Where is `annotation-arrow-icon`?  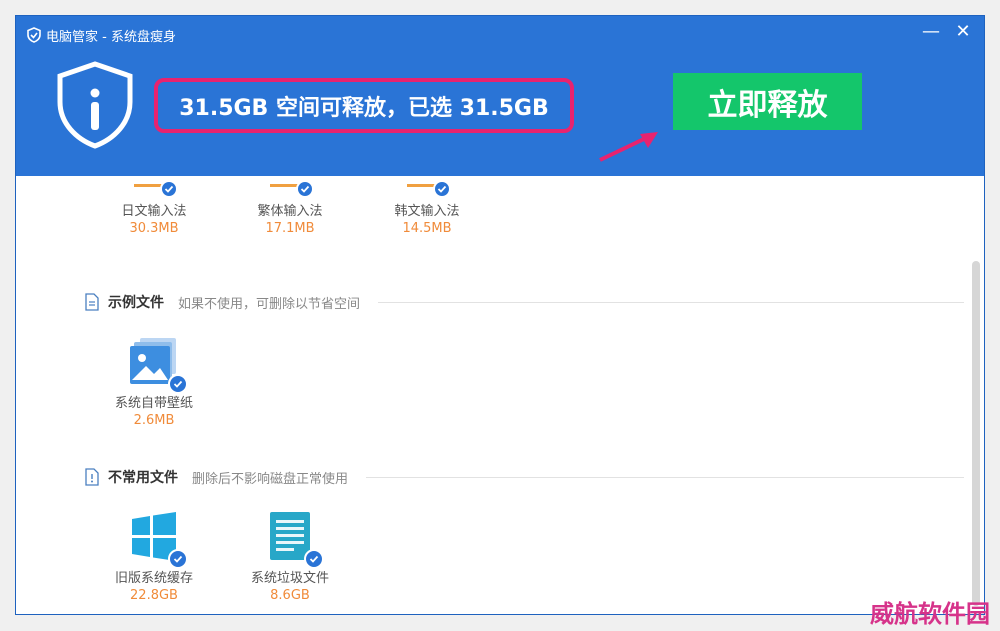 annotation-arrow-icon is located at coordinates (628, 147).